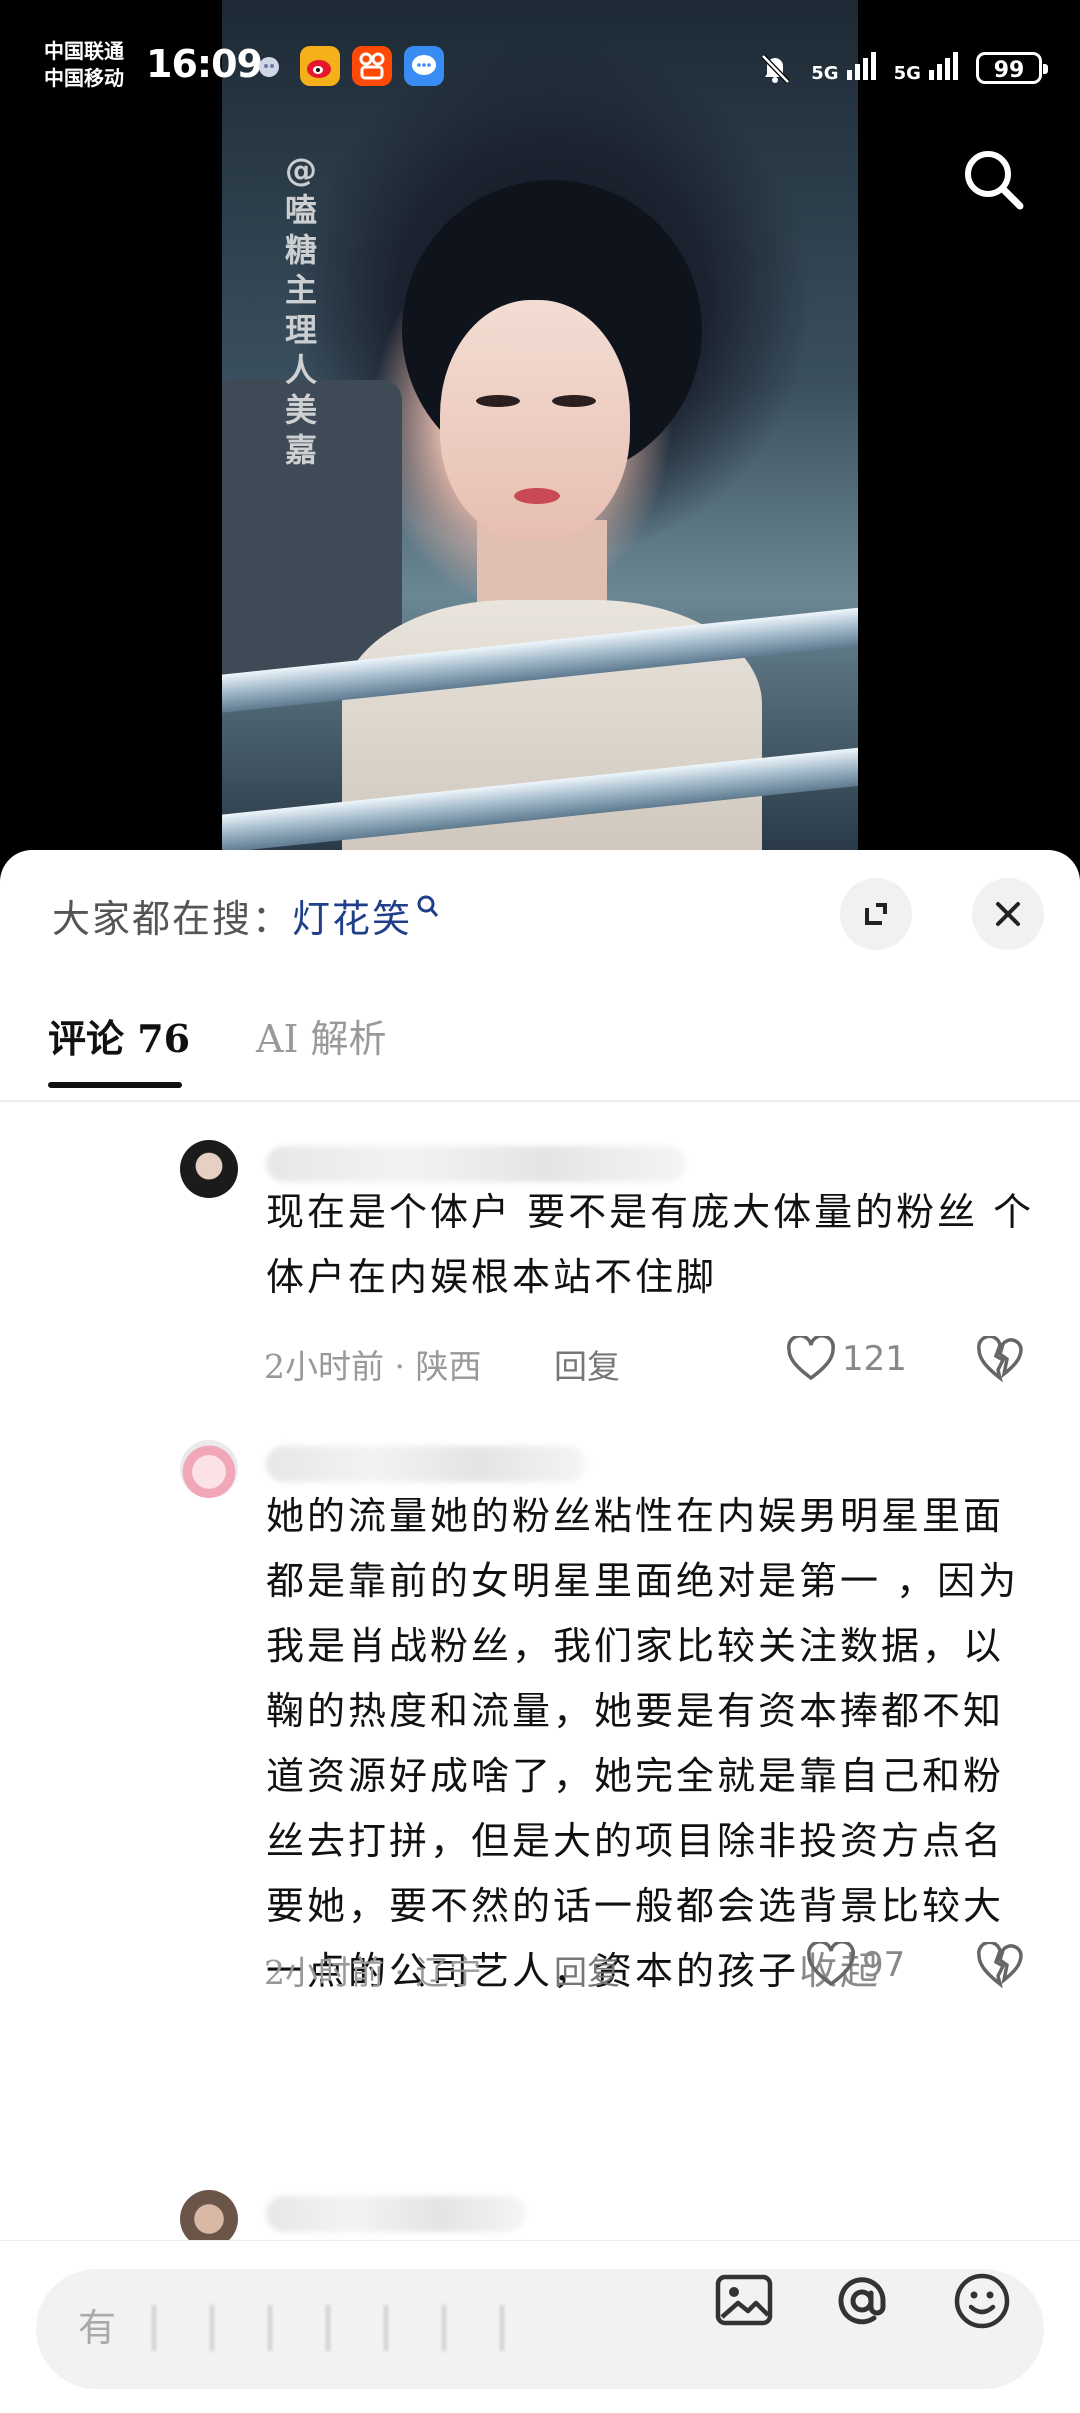 This screenshot has height=2413, width=1080. Describe the element at coordinates (84, 51) in the screenshot. I see `carrier-name: 中国联通` at that location.